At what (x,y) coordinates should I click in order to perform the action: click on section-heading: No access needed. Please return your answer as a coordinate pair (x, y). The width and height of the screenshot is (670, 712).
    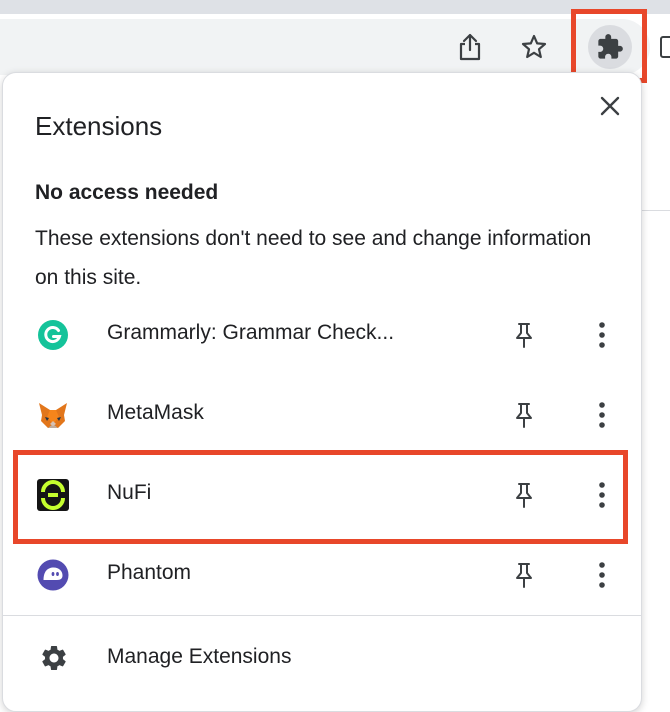
    Looking at the image, I should click on (127, 192).